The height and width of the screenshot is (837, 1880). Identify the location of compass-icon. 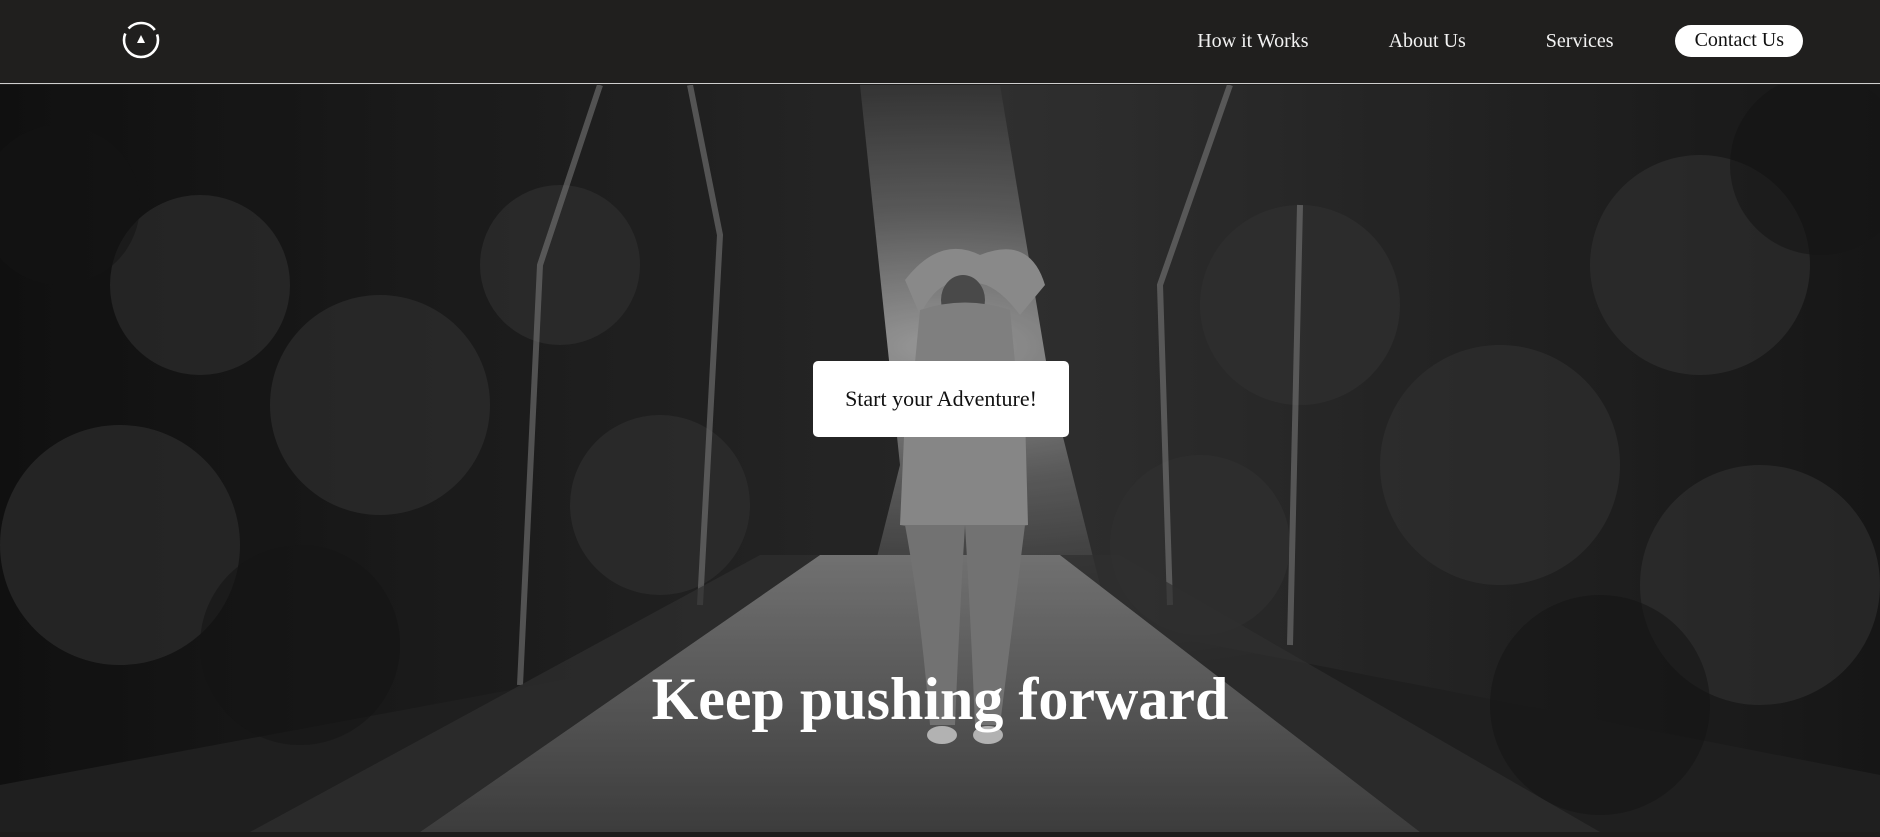
(141, 40).